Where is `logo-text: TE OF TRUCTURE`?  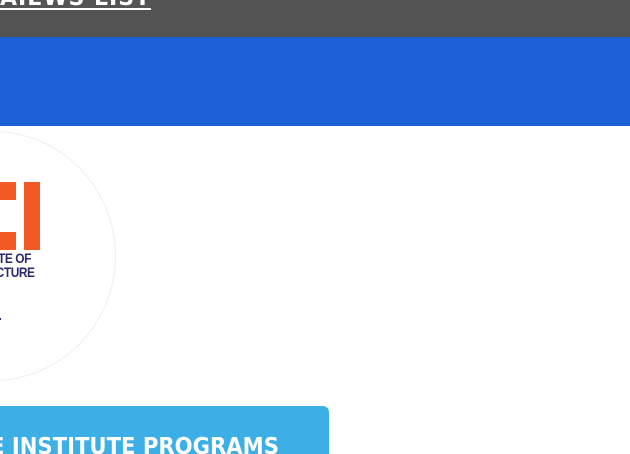 logo-text: TE OF TRUCTURE is located at coordinates (17, 265).